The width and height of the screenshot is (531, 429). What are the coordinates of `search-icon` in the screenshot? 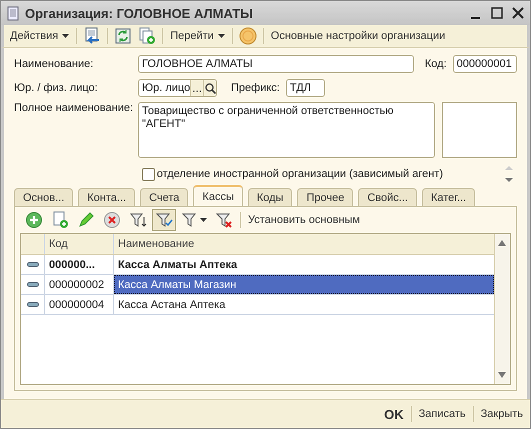 It's located at (210, 88).